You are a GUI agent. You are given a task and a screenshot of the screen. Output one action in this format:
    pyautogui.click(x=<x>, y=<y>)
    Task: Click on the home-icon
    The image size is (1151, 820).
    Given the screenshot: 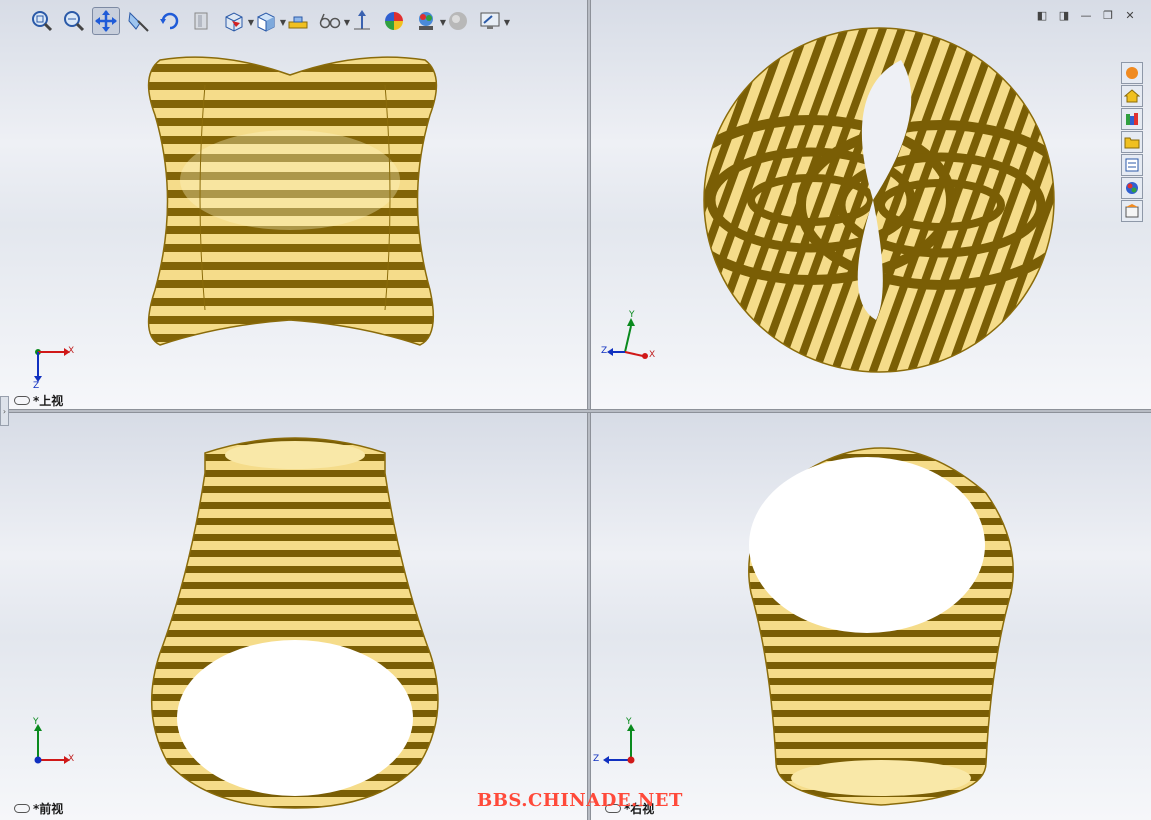 What is the action you would take?
    pyautogui.click(x=1132, y=96)
    